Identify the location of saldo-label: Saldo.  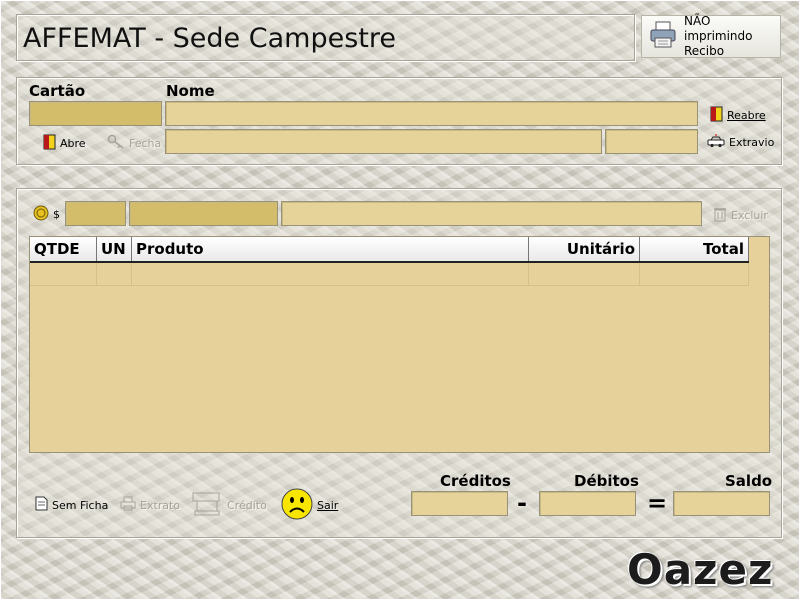
(749, 481).